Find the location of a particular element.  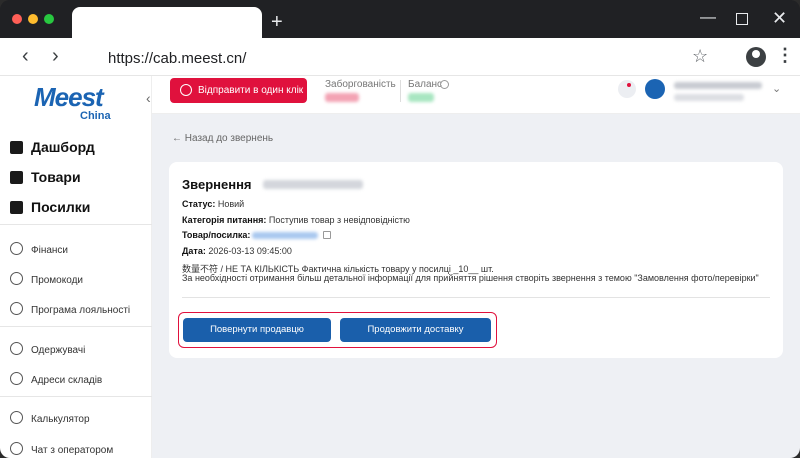

sidebar-item-recipients: Одержувачі is located at coordinates (47, 349).